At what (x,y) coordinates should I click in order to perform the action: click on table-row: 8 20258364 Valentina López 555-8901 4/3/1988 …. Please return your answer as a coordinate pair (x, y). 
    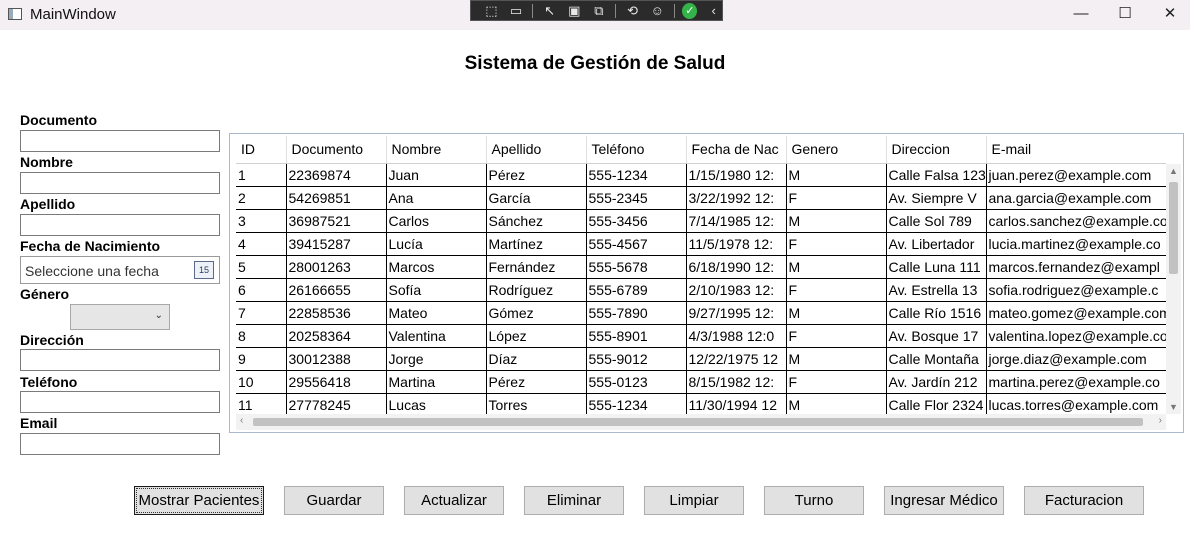
    Looking at the image, I should click on (701, 336).